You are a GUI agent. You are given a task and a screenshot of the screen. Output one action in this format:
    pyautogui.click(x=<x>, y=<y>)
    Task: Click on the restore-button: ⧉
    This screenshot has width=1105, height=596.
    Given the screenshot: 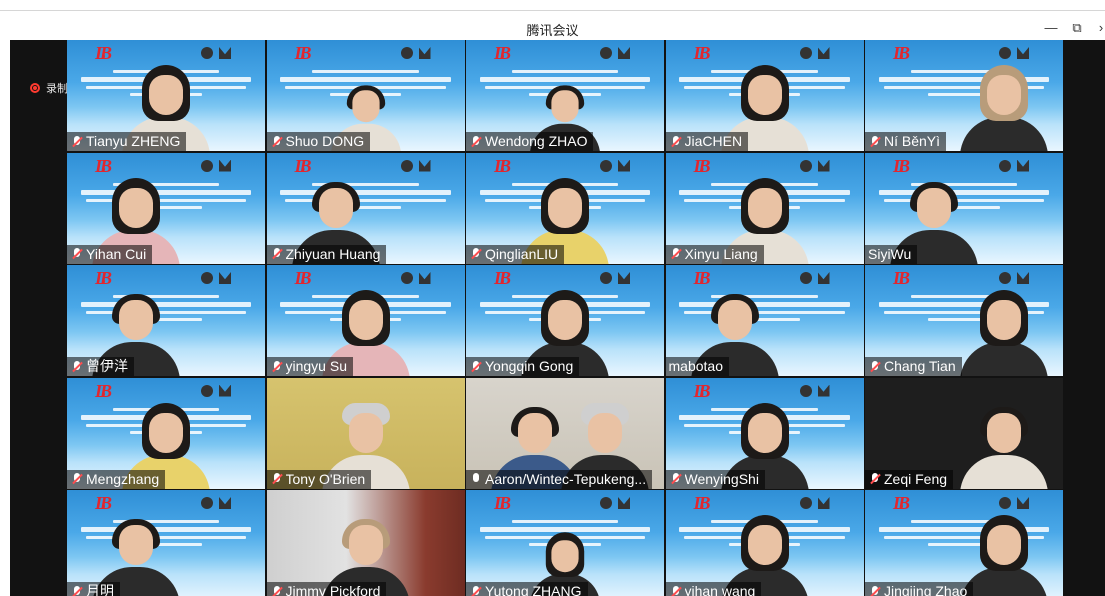 What is the action you would take?
    pyautogui.click(x=1077, y=28)
    